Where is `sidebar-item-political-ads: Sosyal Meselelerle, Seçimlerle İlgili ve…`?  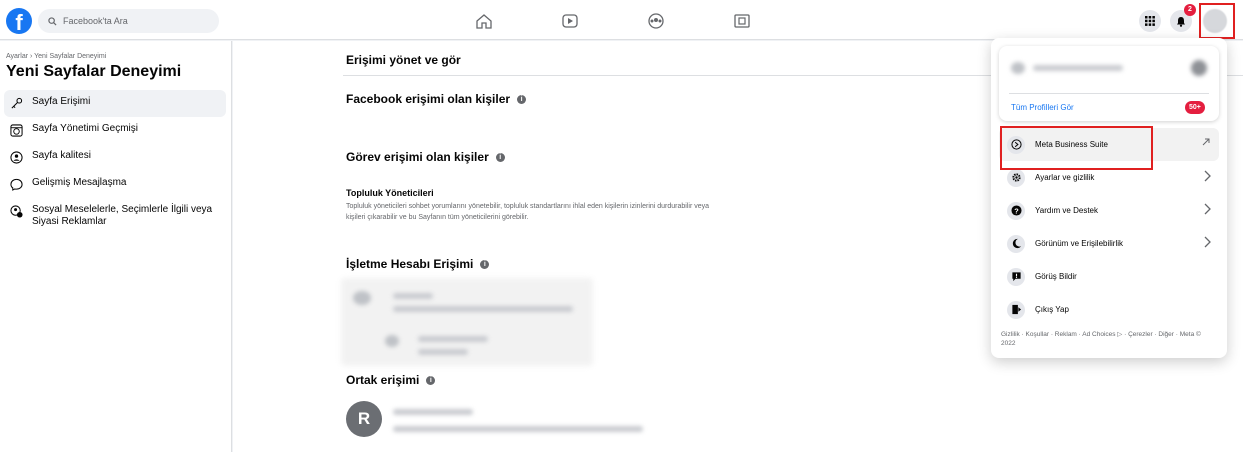
sidebar-item-political-ads: Sosyal Meselelerle, Seçimlerle İlgili ve… is located at coordinates (115, 218).